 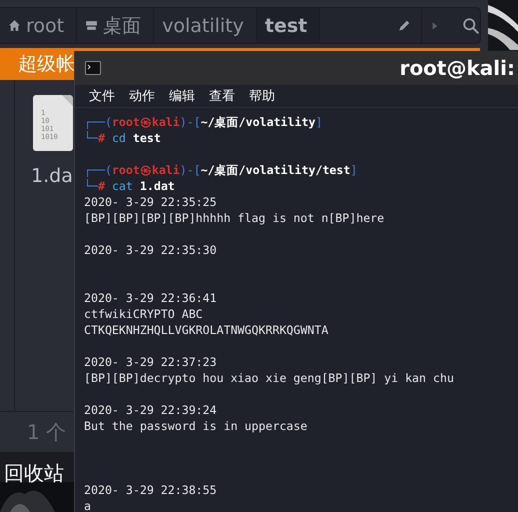 I want to click on menu-item: 帮助, so click(x=262, y=96).